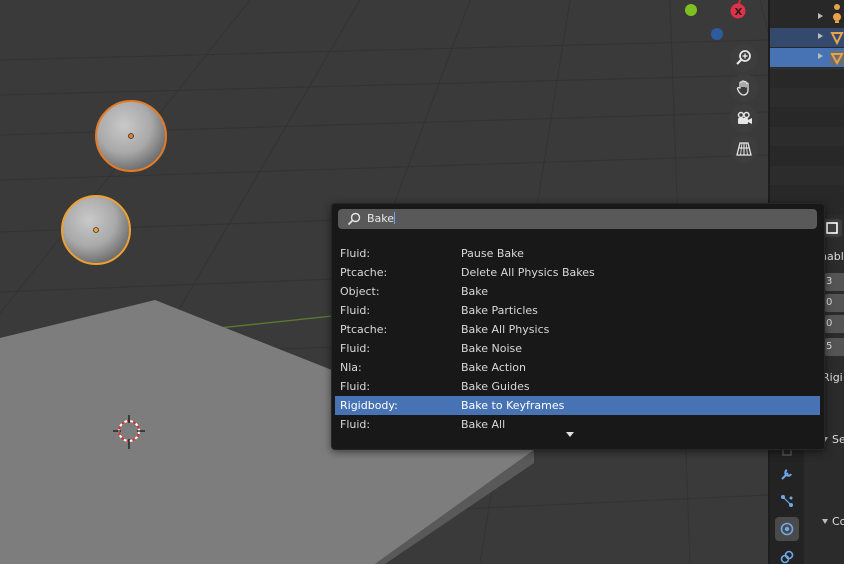  Describe the element at coordinates (492, 253) in the screenshot. I see `result-operator: Pause Bake` at that location.